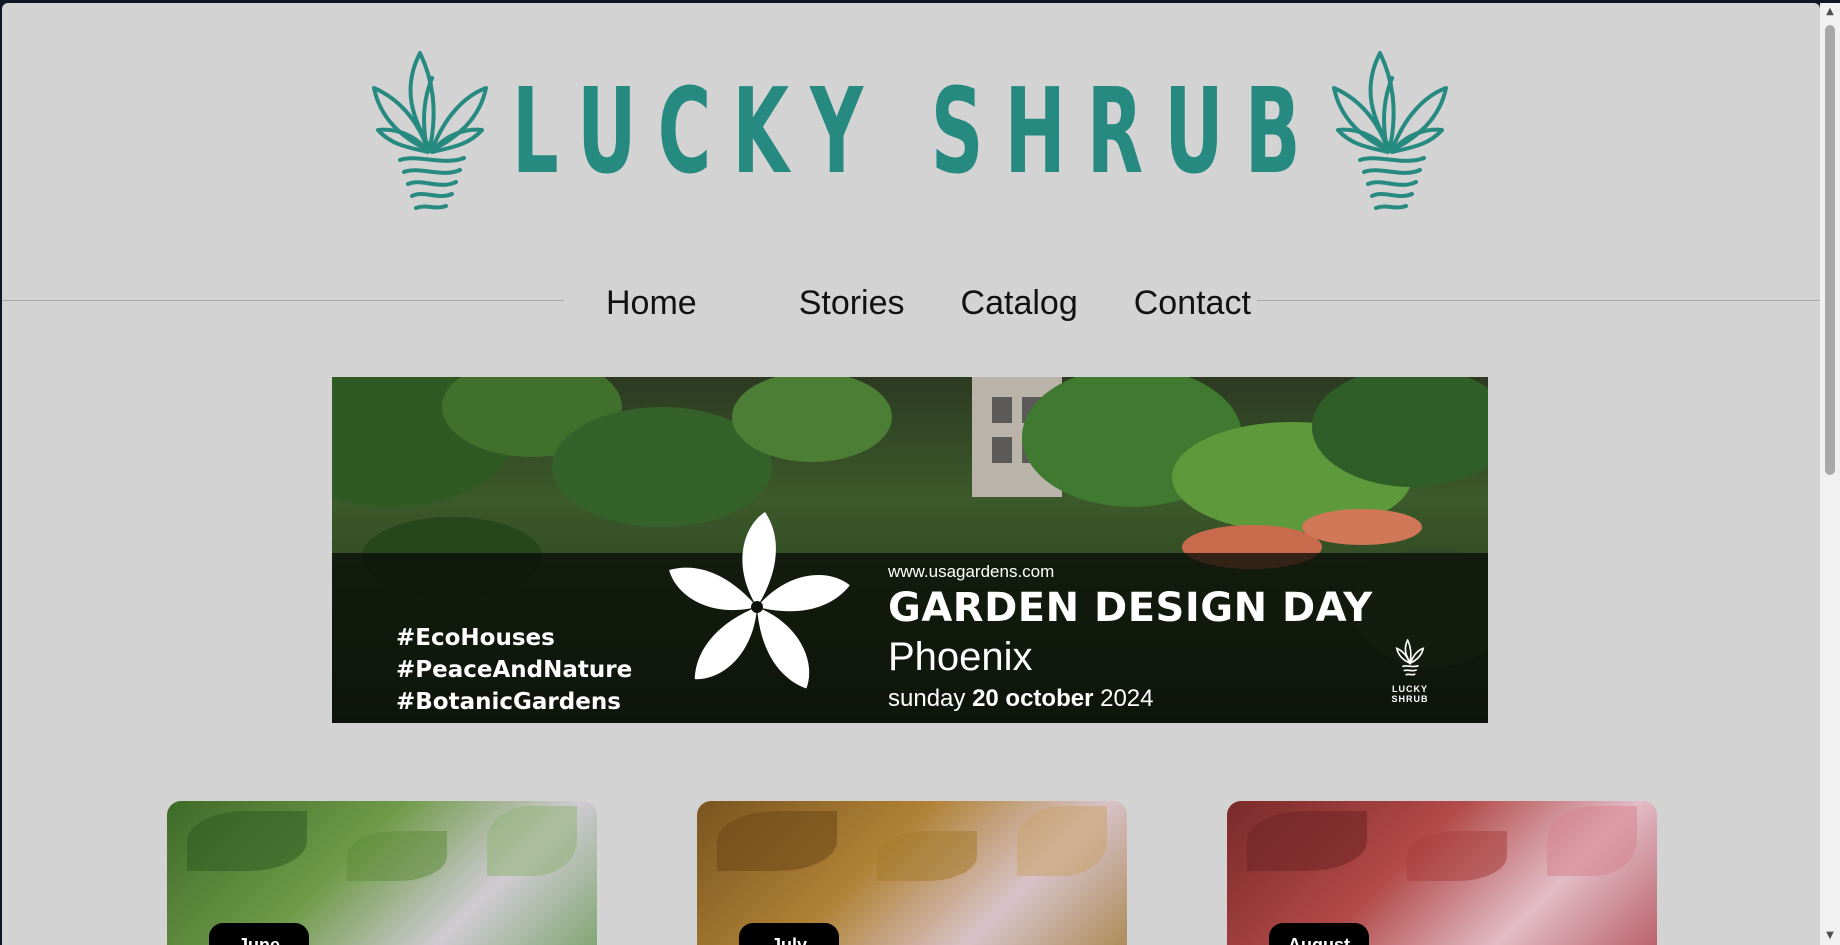 The image size is (1840, 945). I want to click on hashtag: #BotanicGardens, so click(508, 702).